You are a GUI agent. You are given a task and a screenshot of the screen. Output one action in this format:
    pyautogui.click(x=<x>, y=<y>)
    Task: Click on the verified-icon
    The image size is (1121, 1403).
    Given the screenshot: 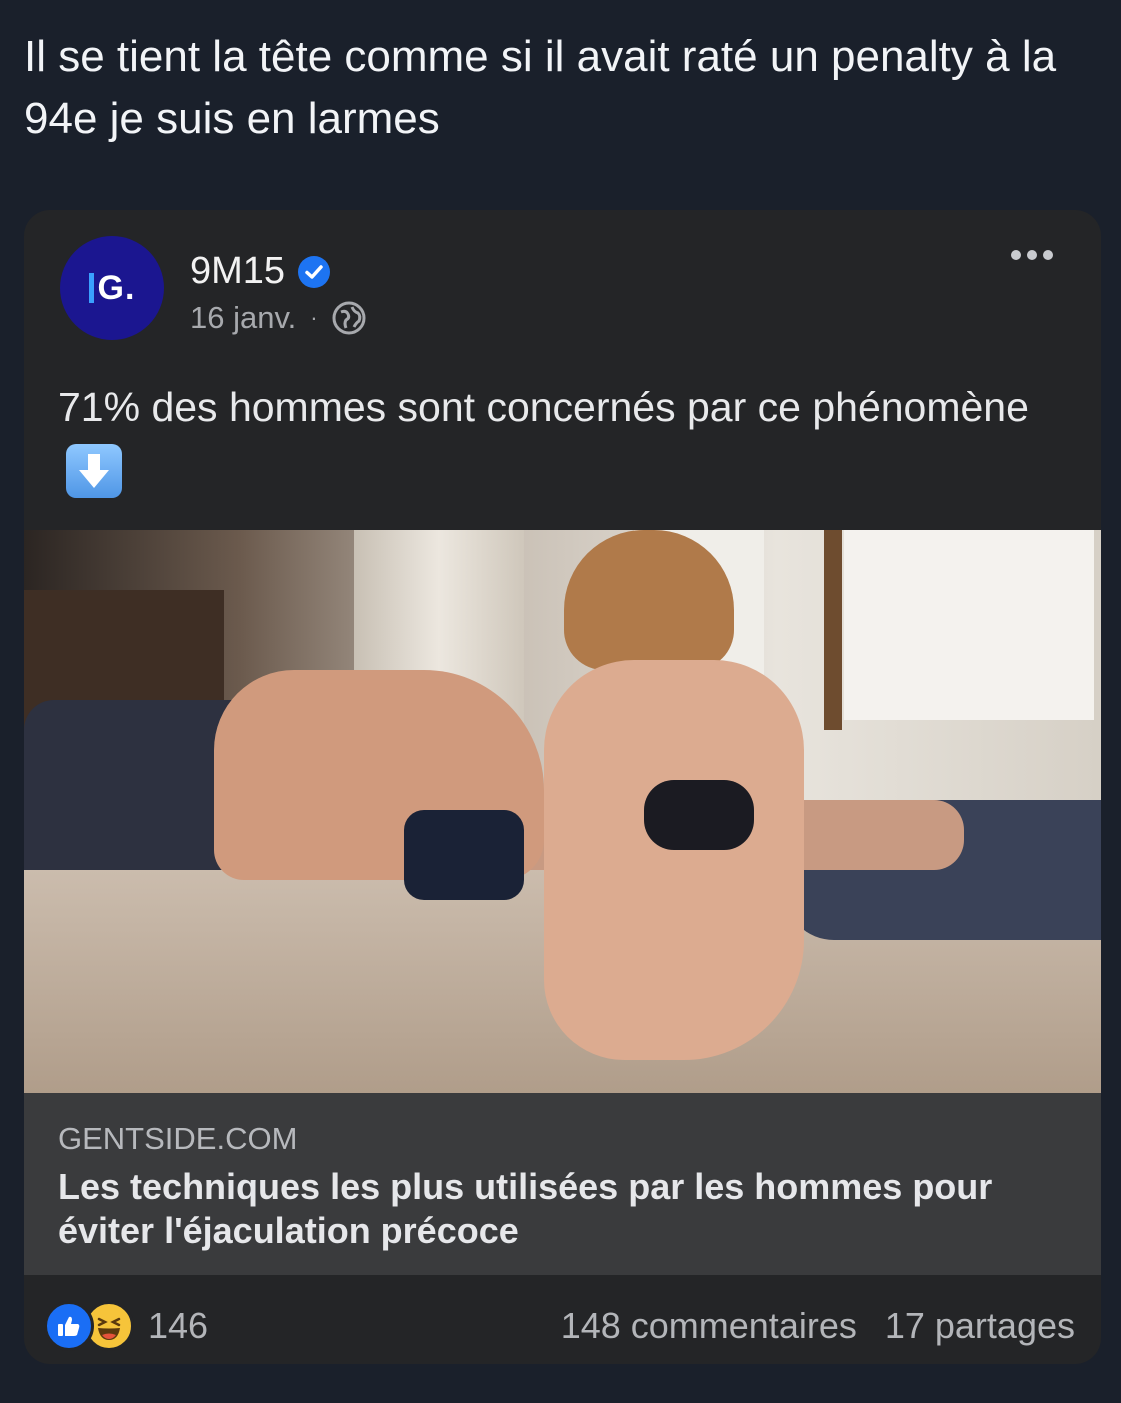 What is the action you would take?
    pyautogui.click(x=314, y=271)
    